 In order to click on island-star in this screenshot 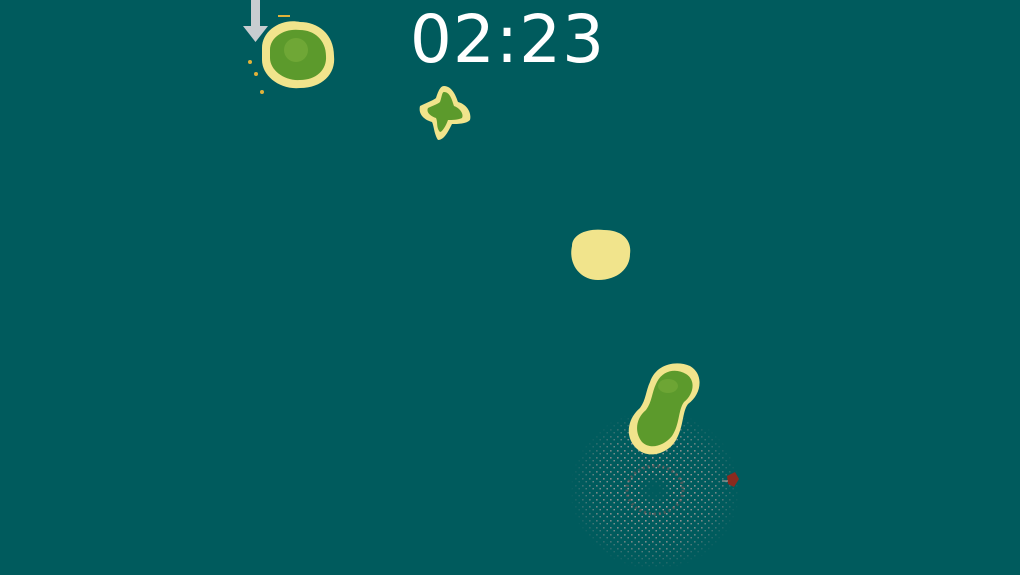, I will do `click(445, 113)`.